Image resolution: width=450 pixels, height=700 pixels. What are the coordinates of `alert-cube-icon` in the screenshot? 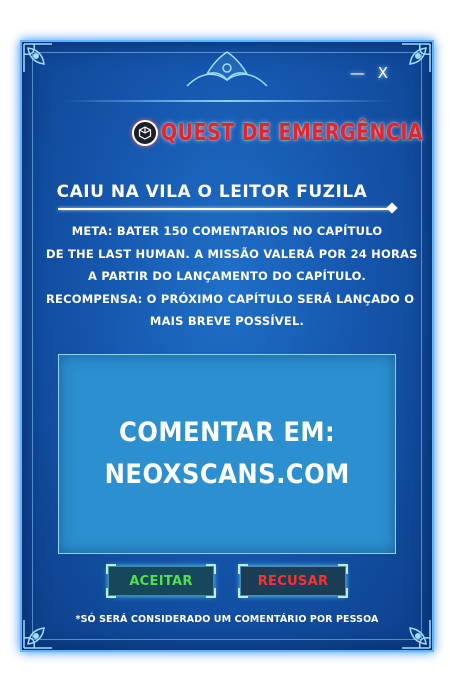 It's located at (145, 133).